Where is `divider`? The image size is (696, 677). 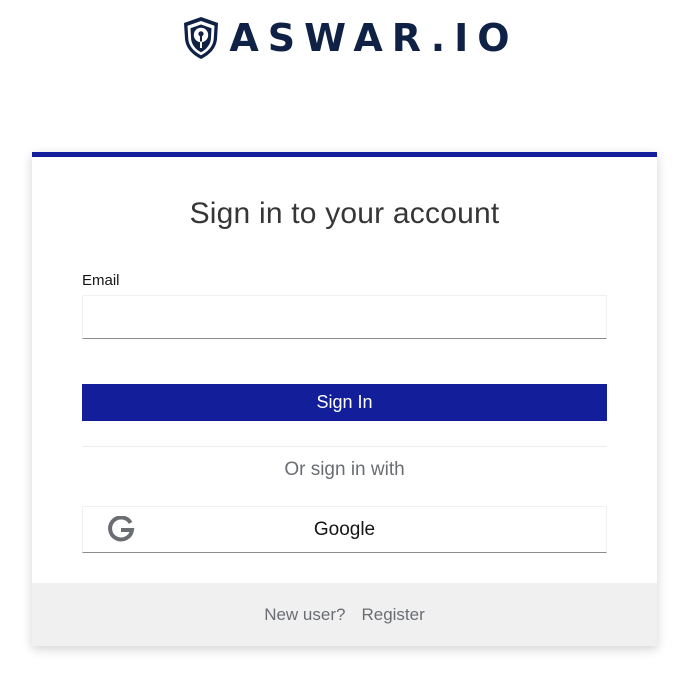 divider is located at coordinates (344, 446).